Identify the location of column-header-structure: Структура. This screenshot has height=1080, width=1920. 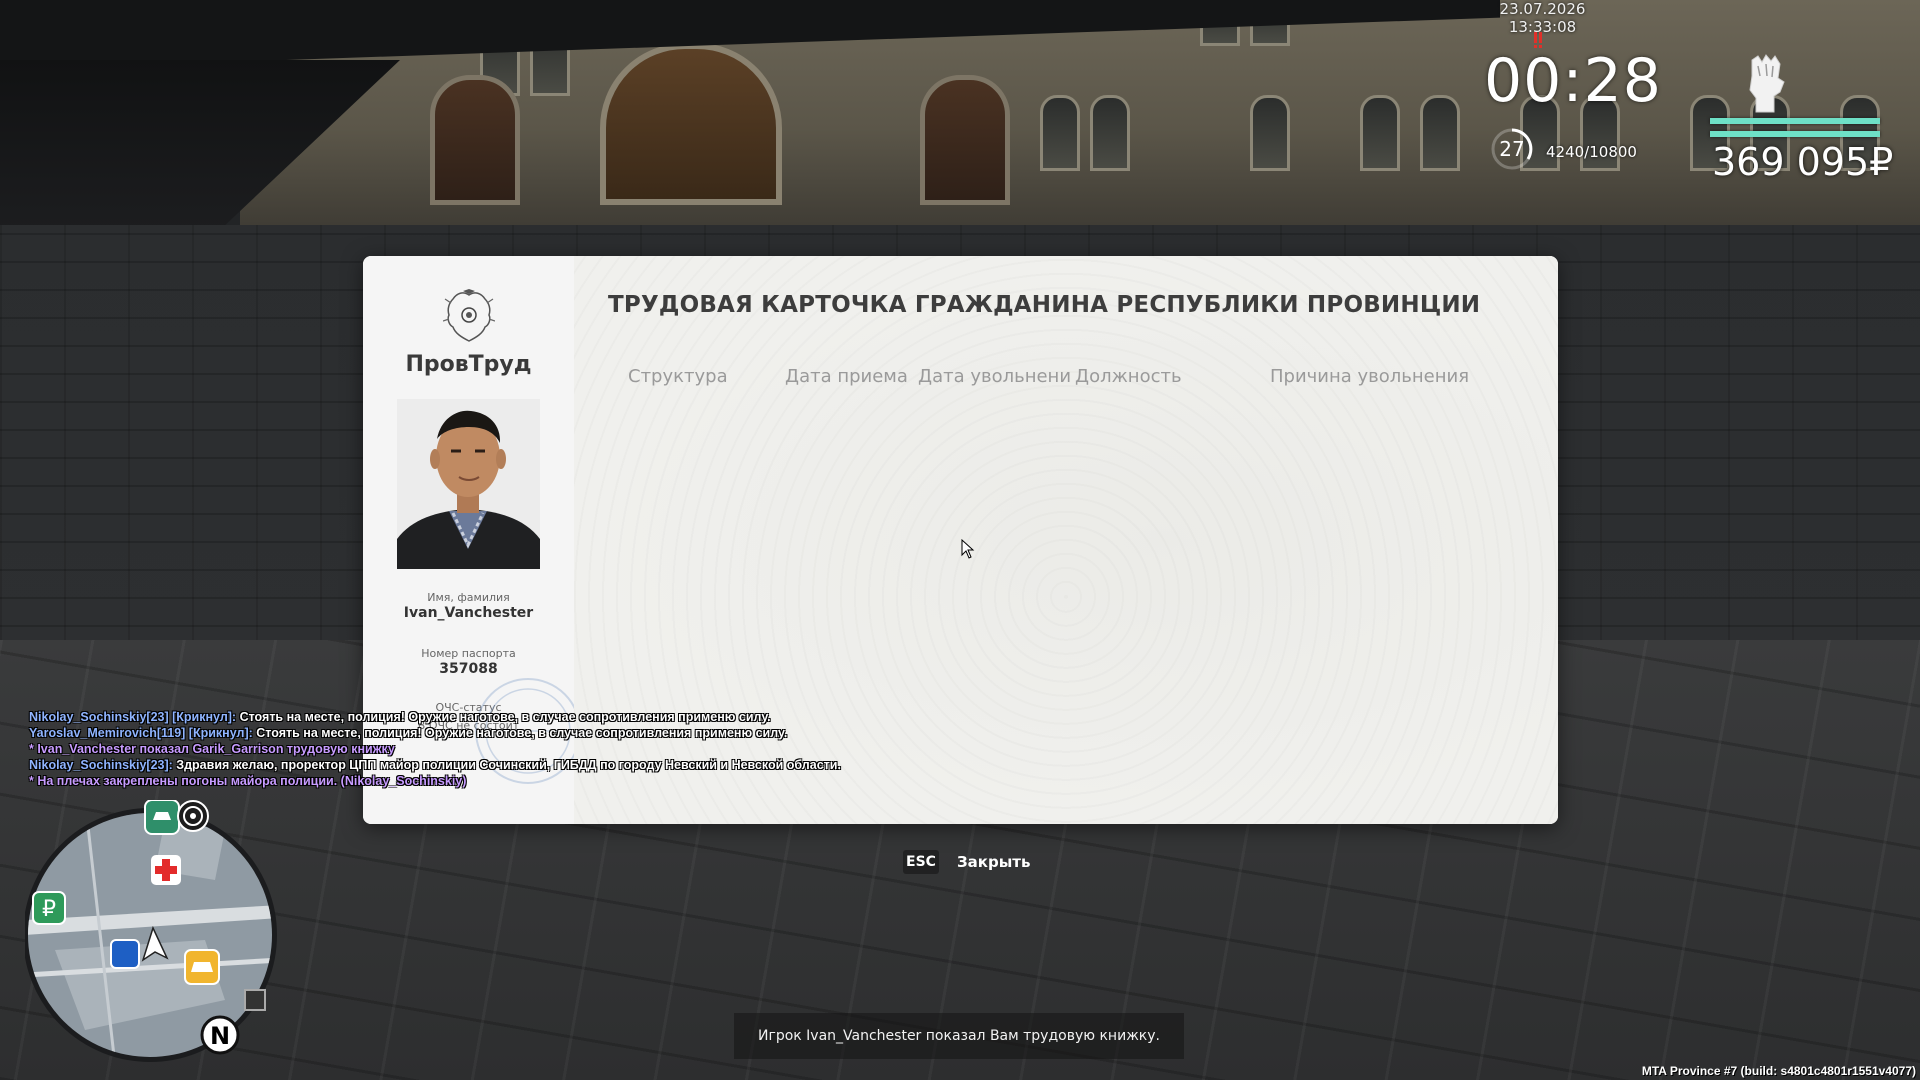
(678, 376).